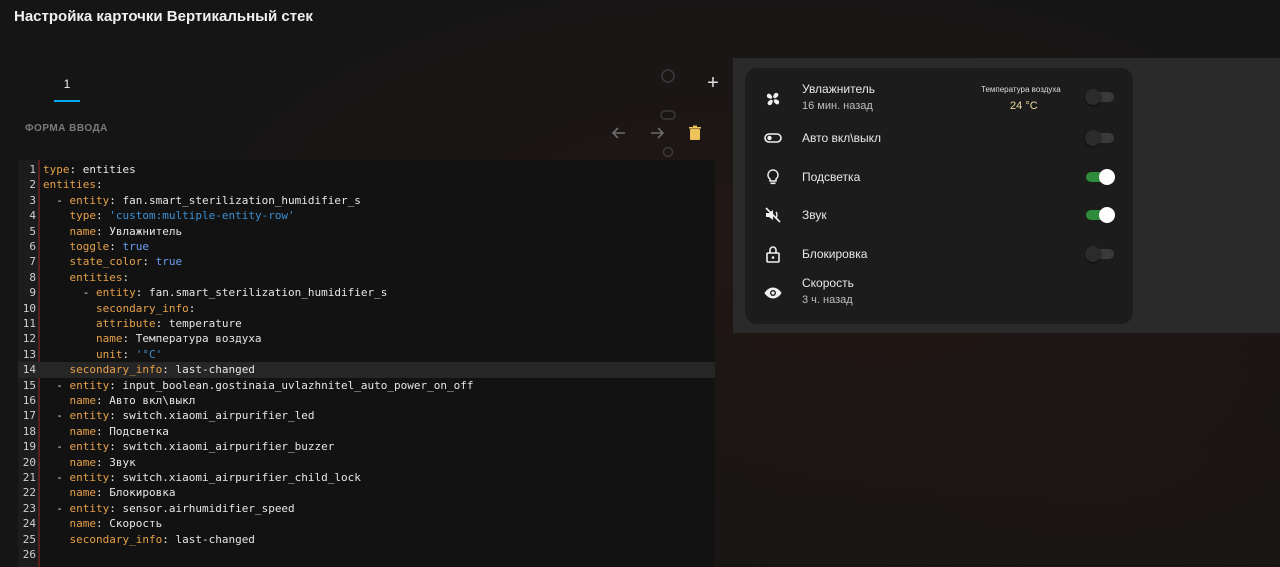 The width and height of the screenshot is (1280, 567). What do you see at coordinates (366, 431) in the screenshot?
I see `code-line: 18 name: Подсветка` at bounding box center [366, 431].